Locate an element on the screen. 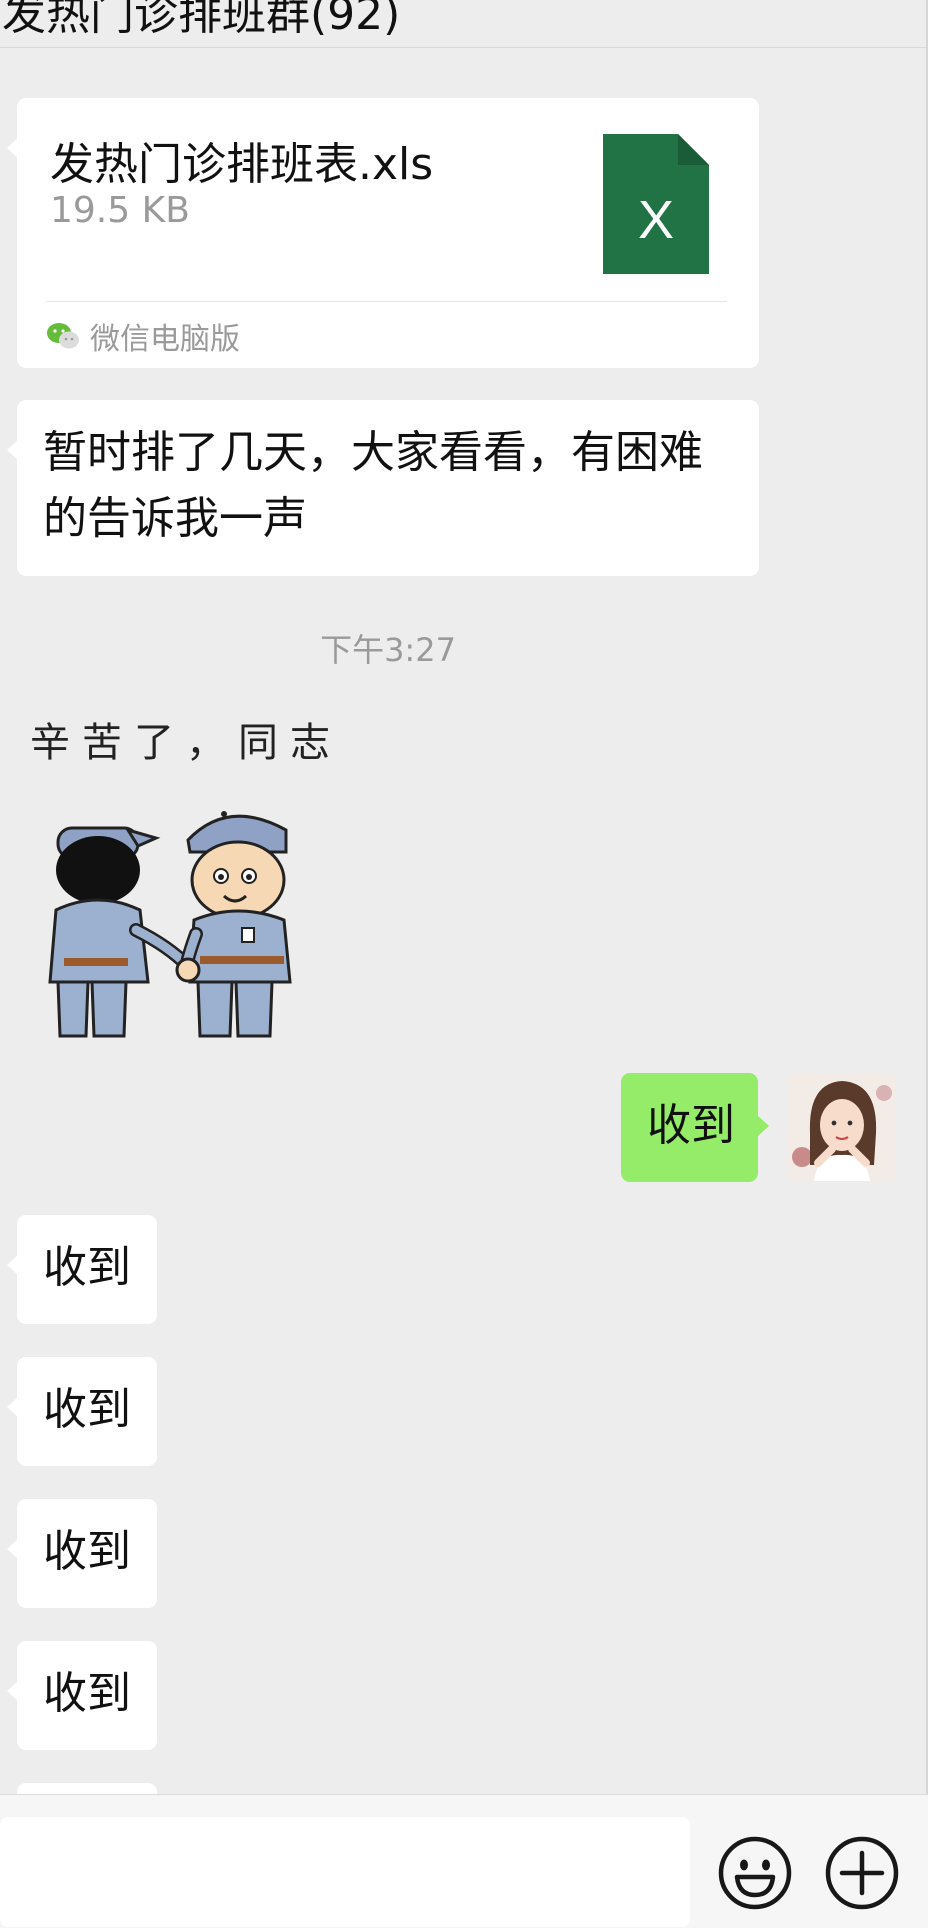  chat-header: 发热门诊排班群(92) is located at coordinates (464, 24).